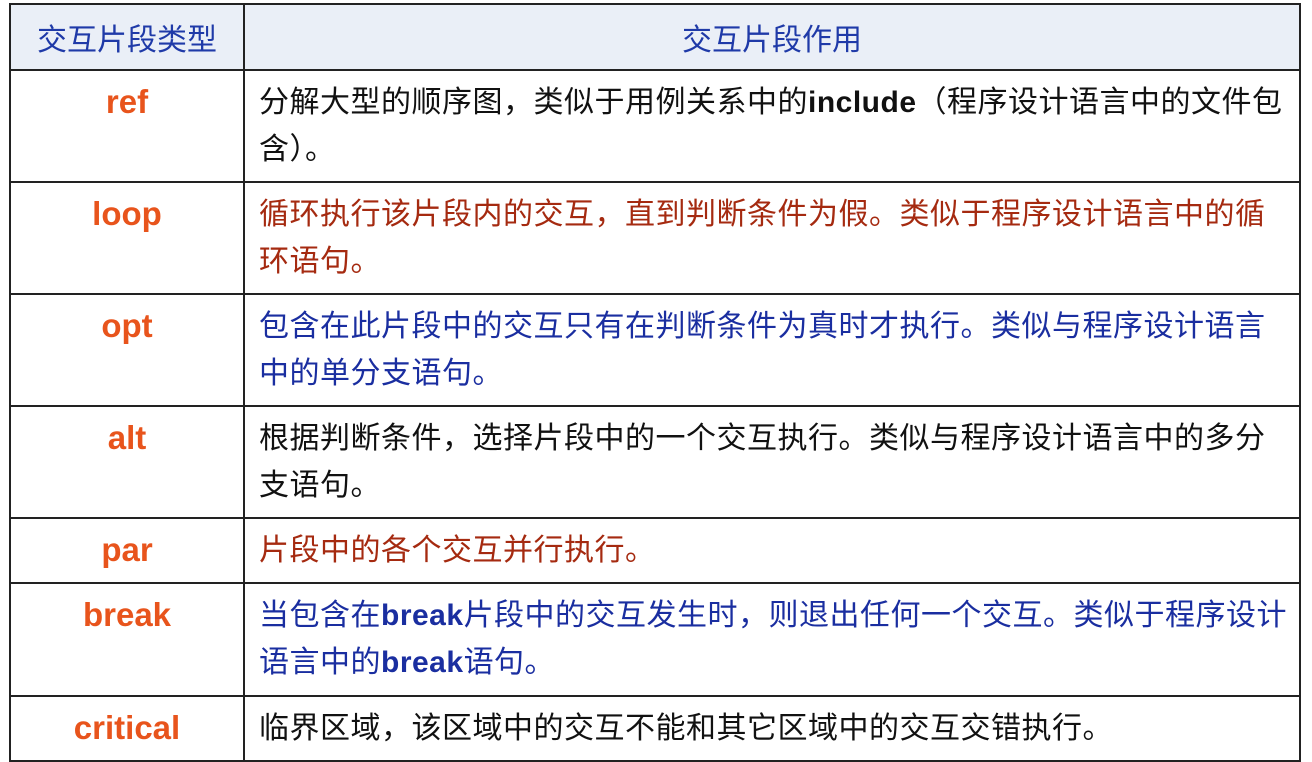 The image size is (1312, 762). What do you see at coordinates (127, 238) in the screenshot?
I see `fragment-type: loop` at bounding box center [127, 238].